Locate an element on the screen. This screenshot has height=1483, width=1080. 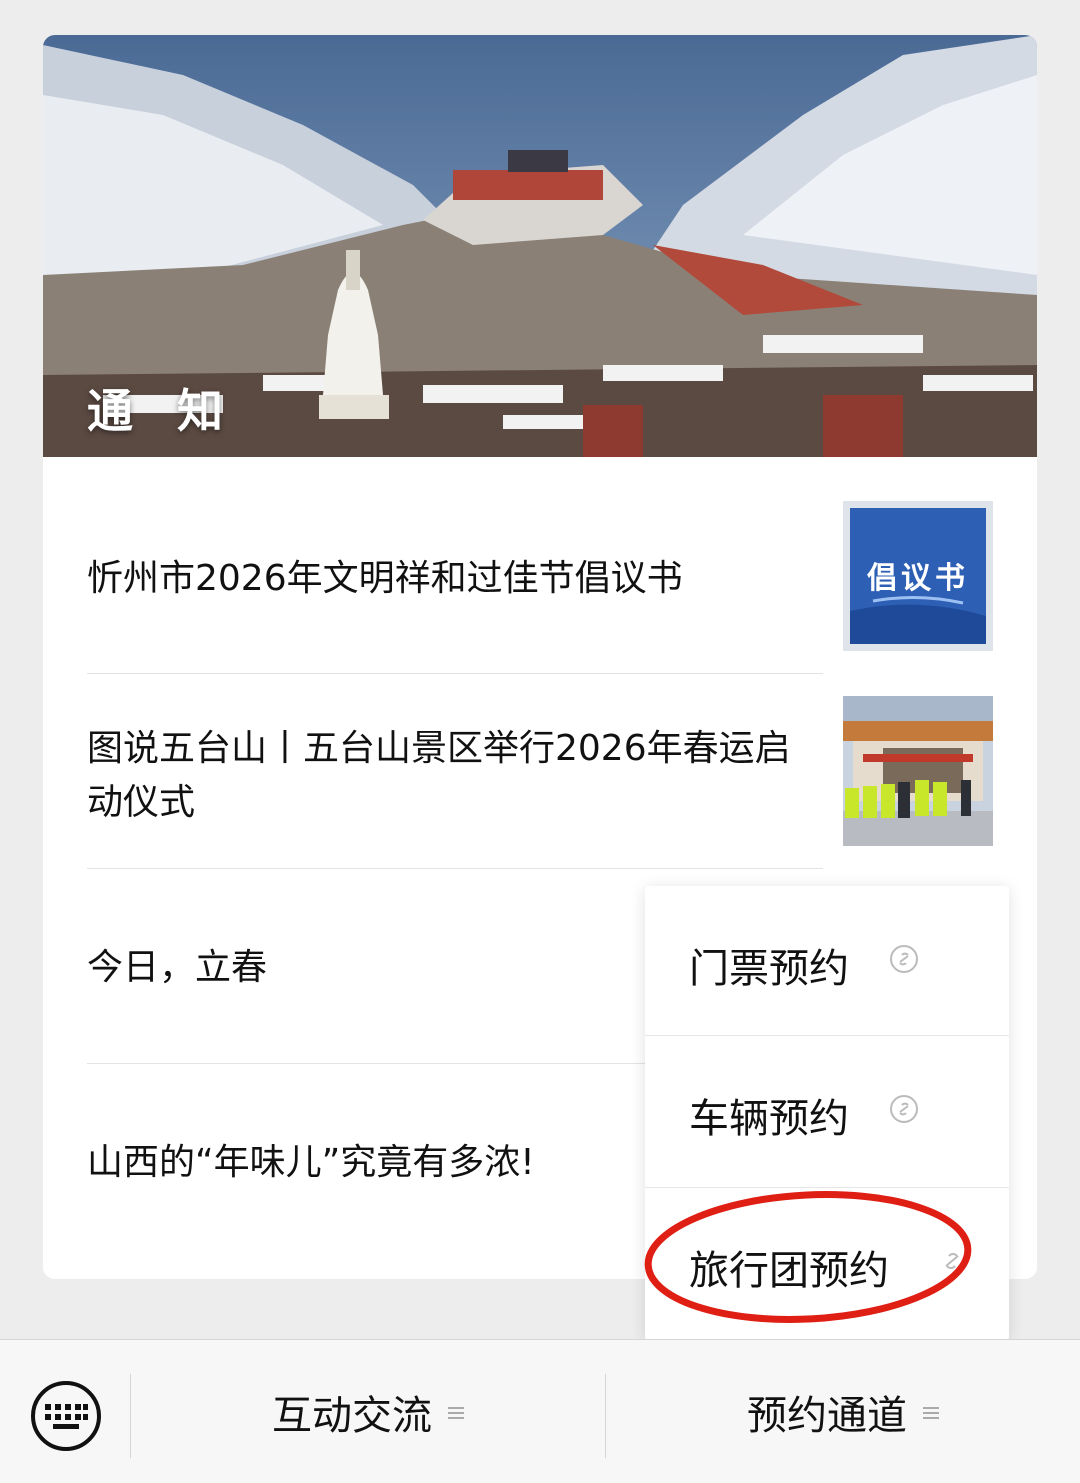
article-item-2: 图说五台山丨五台山景区举行2026年春运启动仪式 is located at coordinates (455, 776).